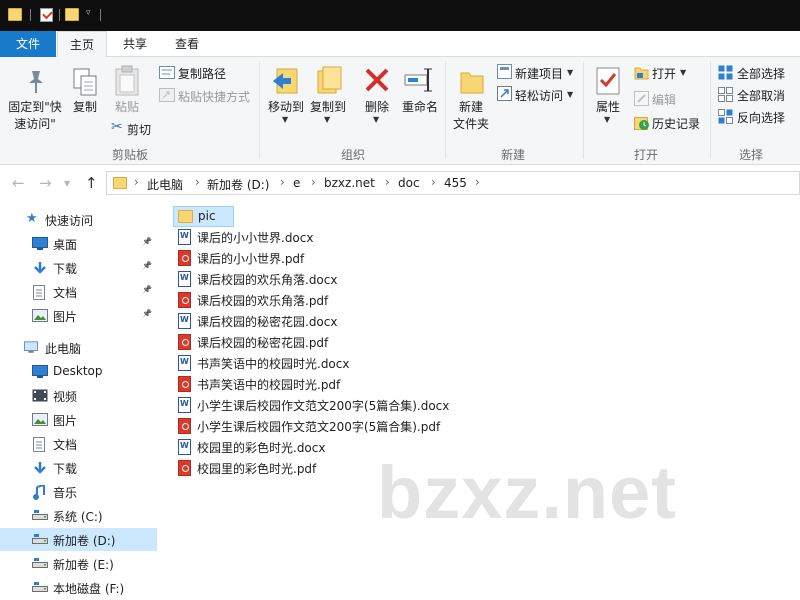 The image size is (800, 600). Describe the element at coordinates (91, 183) in the screenshot. I see `up-arrow-icon: ↑` at that location.